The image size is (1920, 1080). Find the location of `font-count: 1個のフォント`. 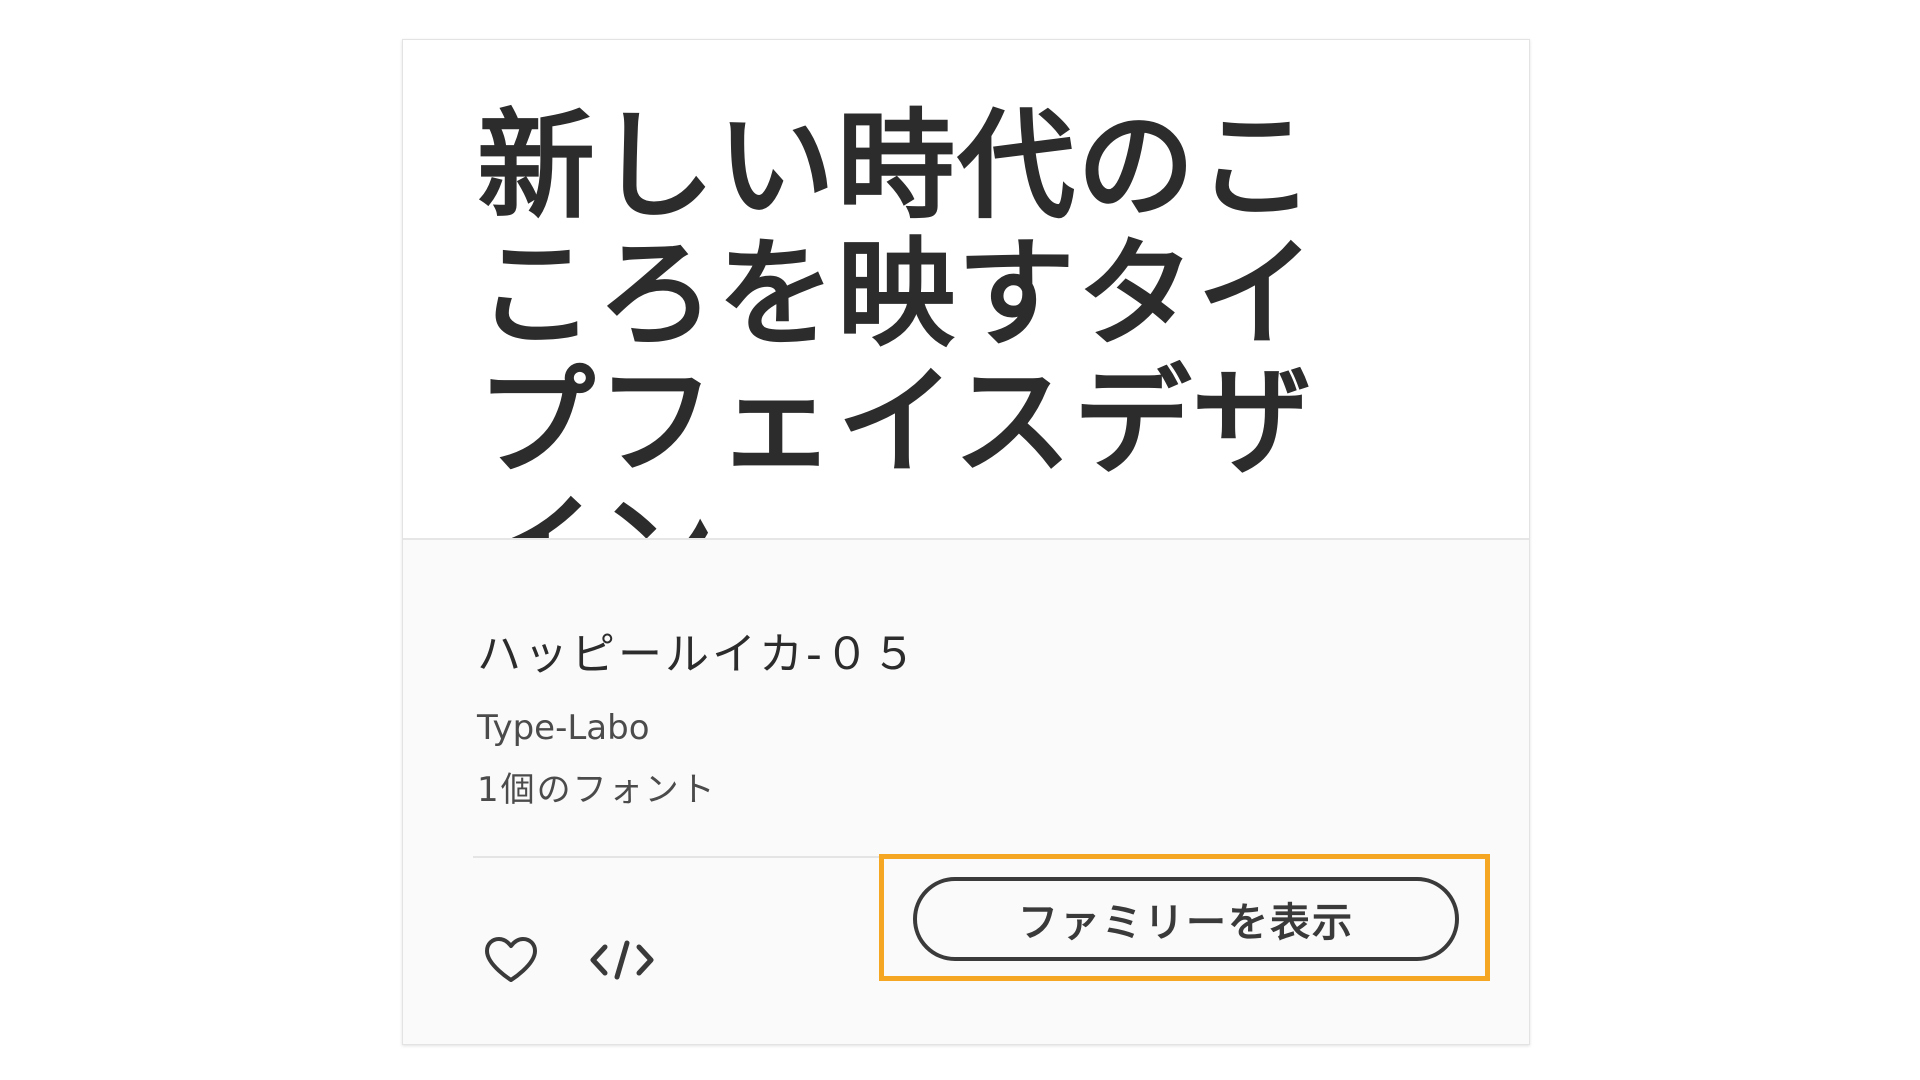

font-count: 1個のフォント is located at coordinates (597, 790).